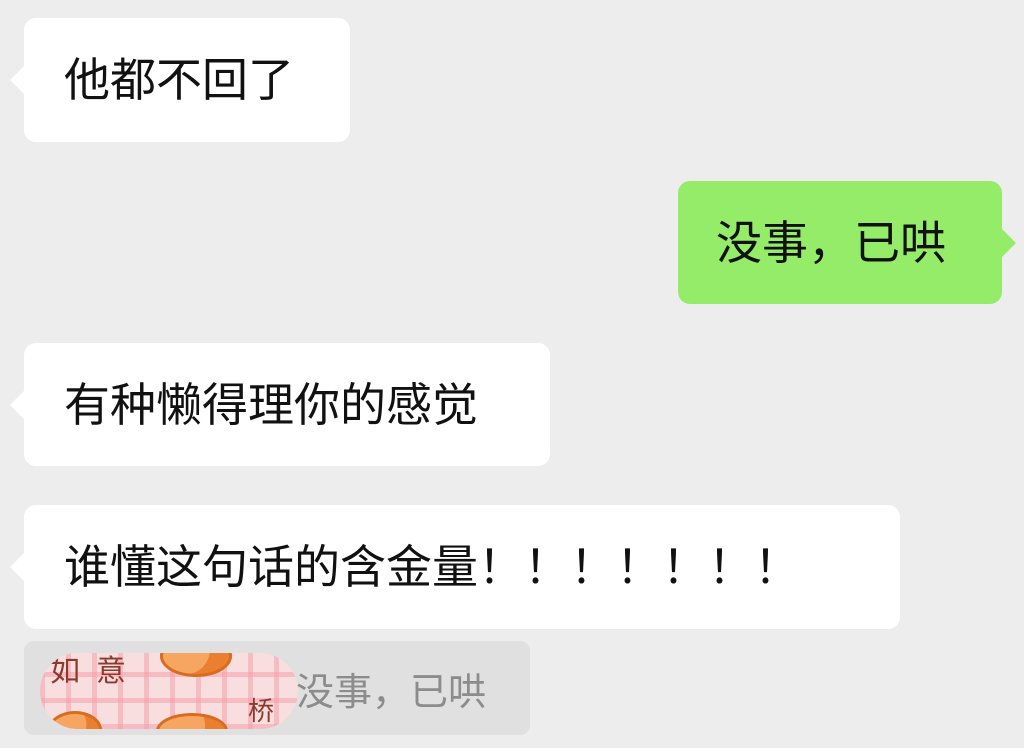 The height and width of the screenshot is (748, 1024). I want to click on quoted-reply: 如 意 桥 没事，已哄, so click(277, 688).